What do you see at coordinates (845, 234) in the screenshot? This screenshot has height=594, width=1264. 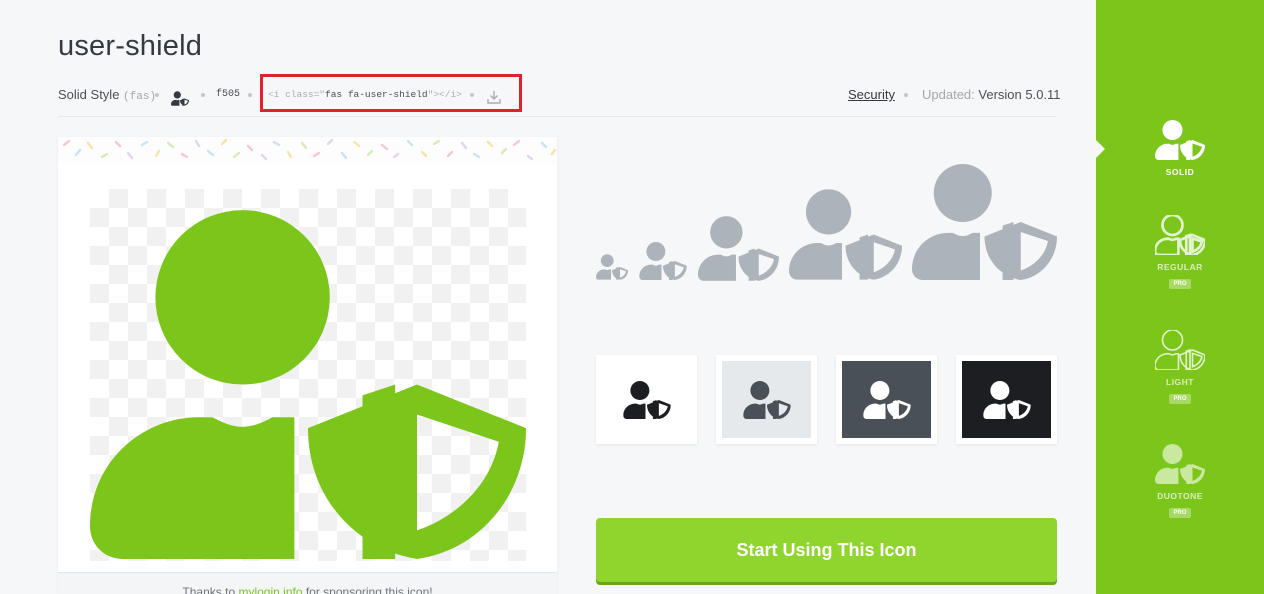 I see `user-shield-icon-lg` at bounding box center [845, 234].